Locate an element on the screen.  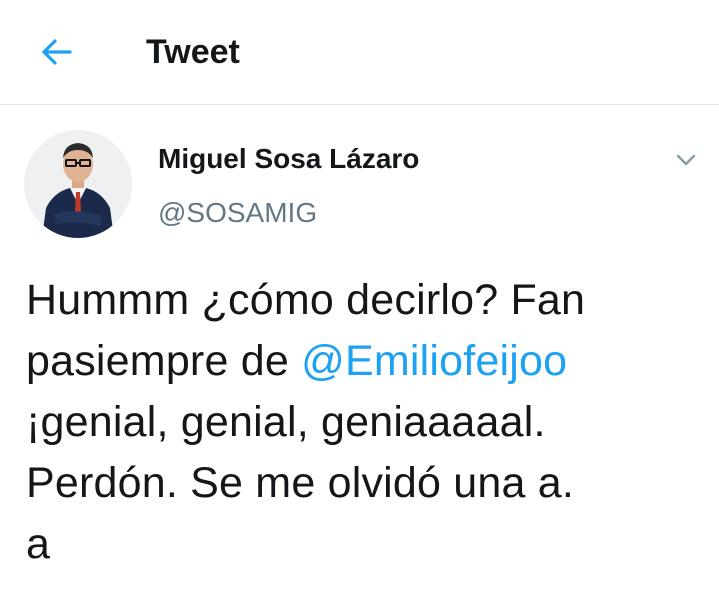
profile-photo is located at coordinates (78, 184).